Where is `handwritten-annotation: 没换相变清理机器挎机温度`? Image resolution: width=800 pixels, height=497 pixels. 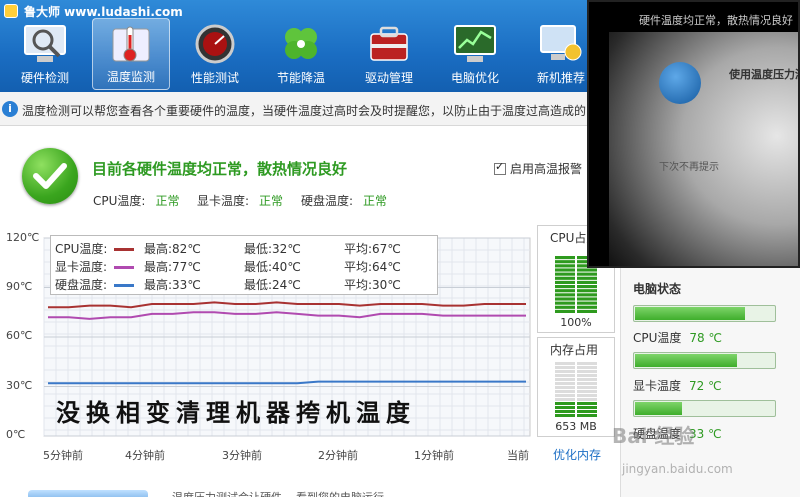 handwritten-annotation: 没换相变清理机器挎机温度 is located at coordinates (236, 412).